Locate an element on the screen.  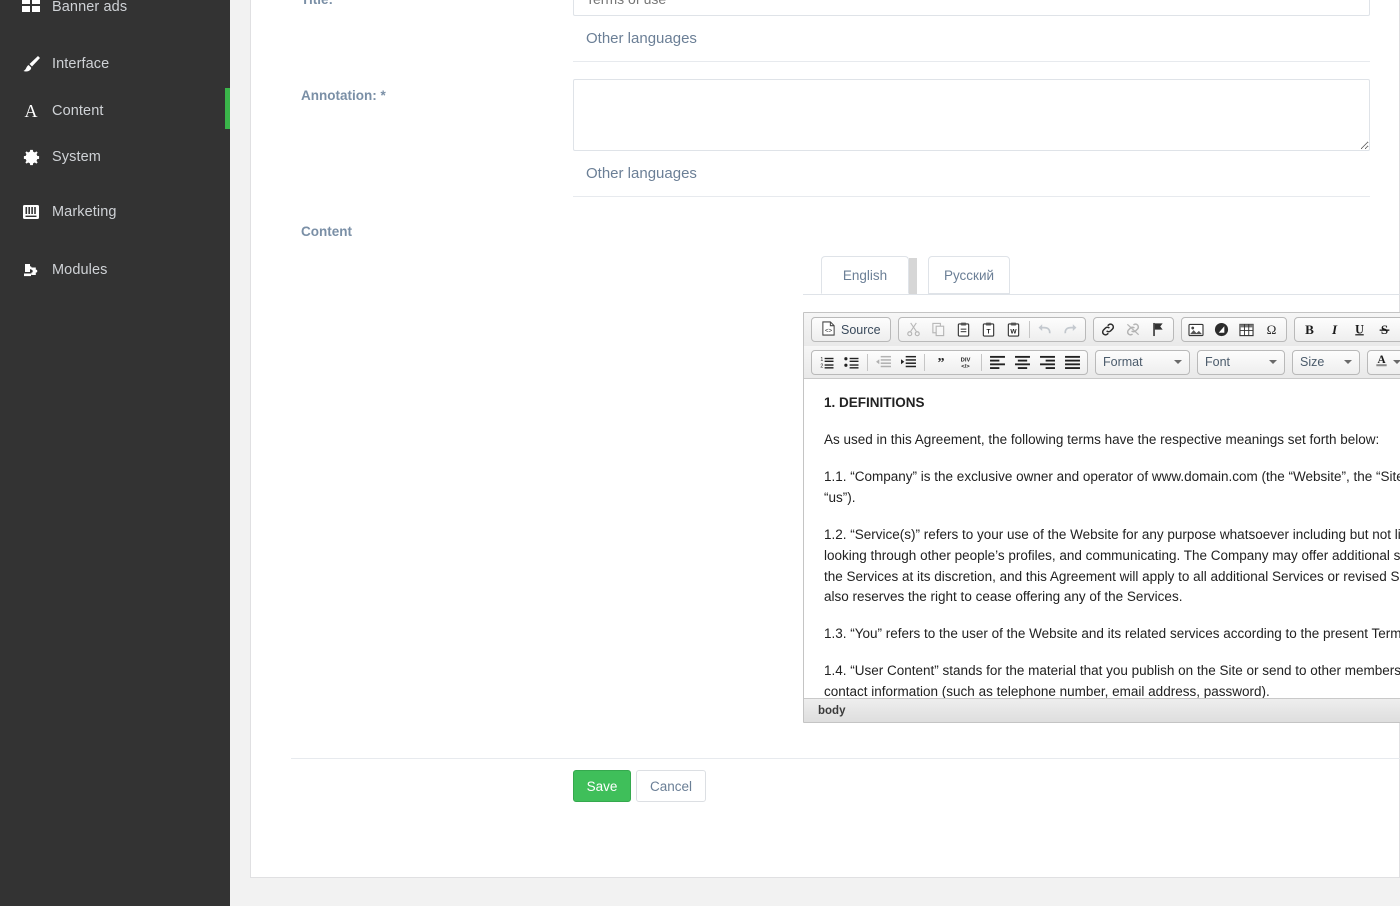
anchor-button is located at coordinates (1158, 329).